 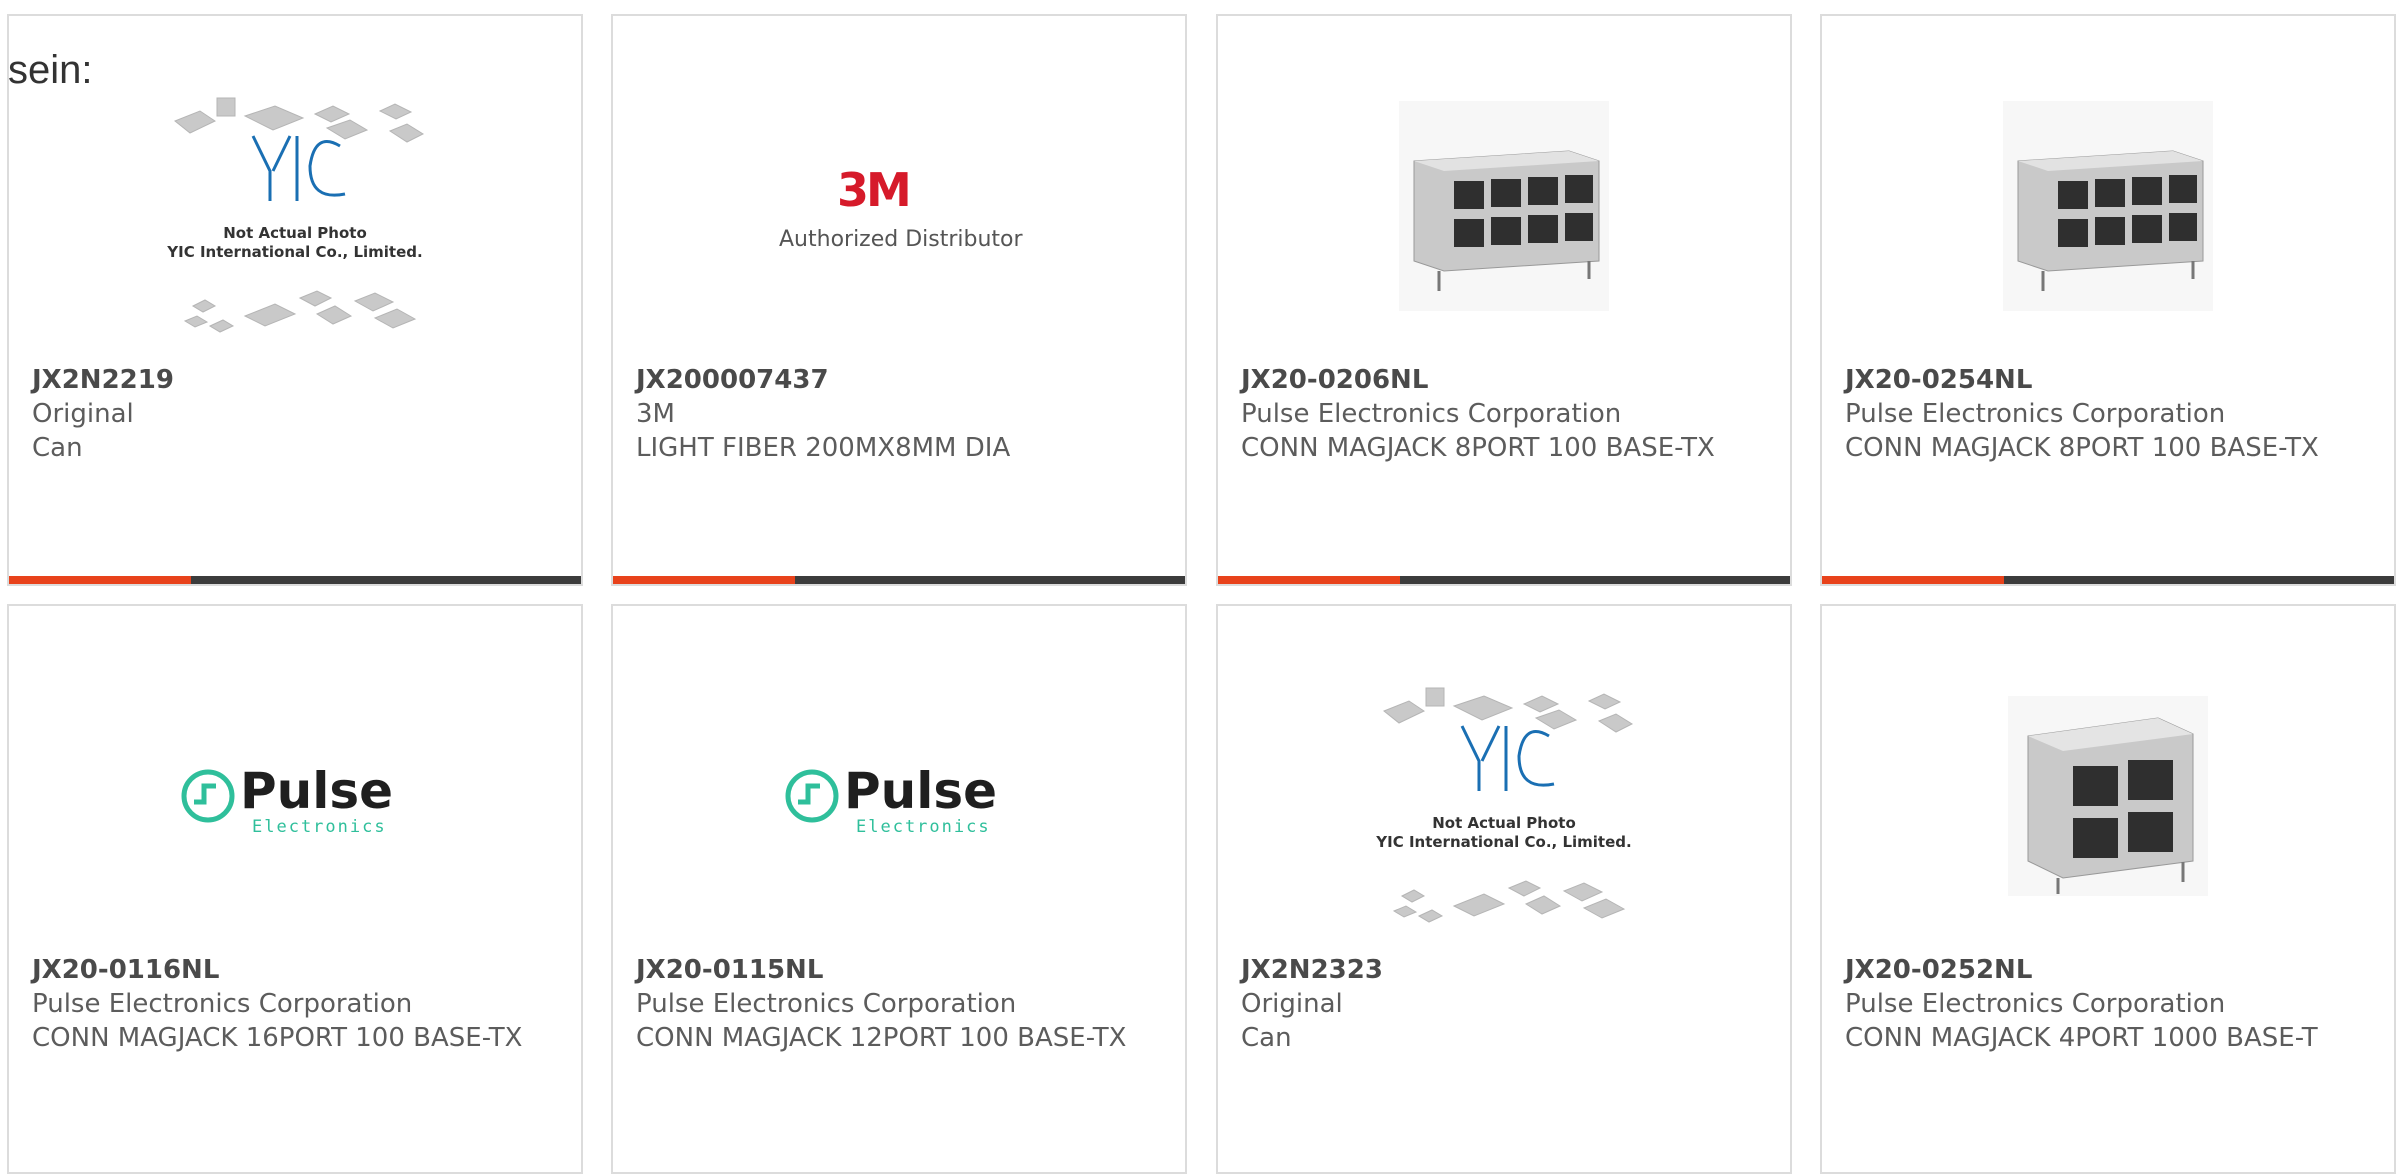 I want to click on part-number: JX2N2219, so click(x=296, y=380).